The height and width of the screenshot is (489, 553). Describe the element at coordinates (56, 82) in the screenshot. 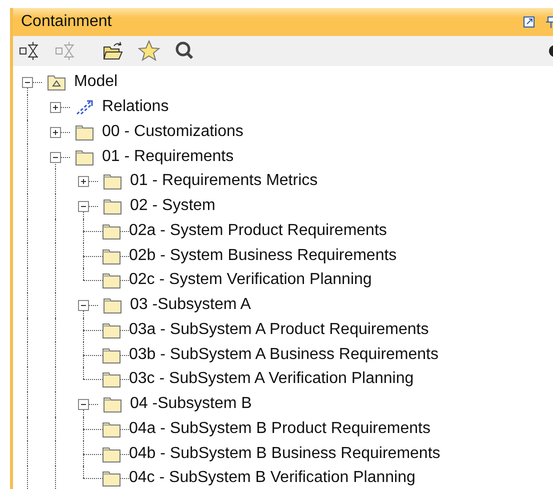

I see `package-icon` at that location.